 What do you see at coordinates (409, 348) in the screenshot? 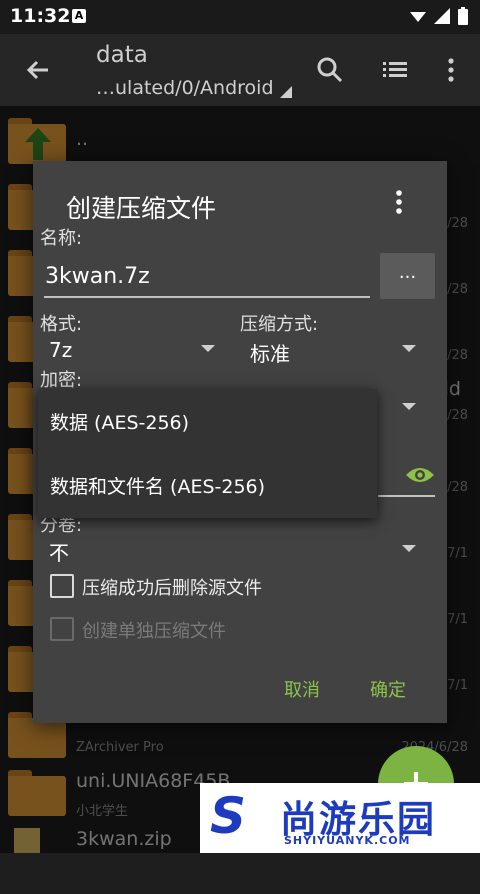
I see `method-dropdown-icon` at bounding box center [409, 348].